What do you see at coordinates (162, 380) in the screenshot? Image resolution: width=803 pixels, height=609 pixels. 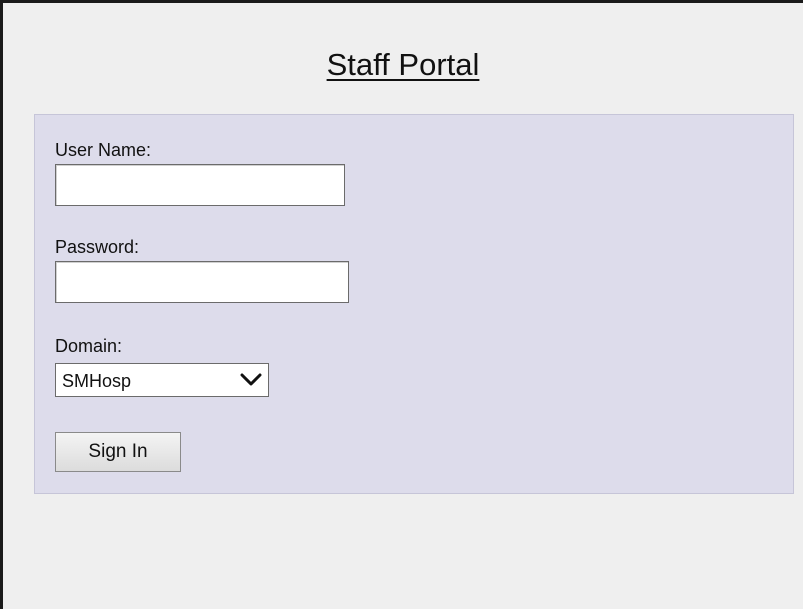 I see `domain-select: SMHosp` at bounding box center [162, 380].